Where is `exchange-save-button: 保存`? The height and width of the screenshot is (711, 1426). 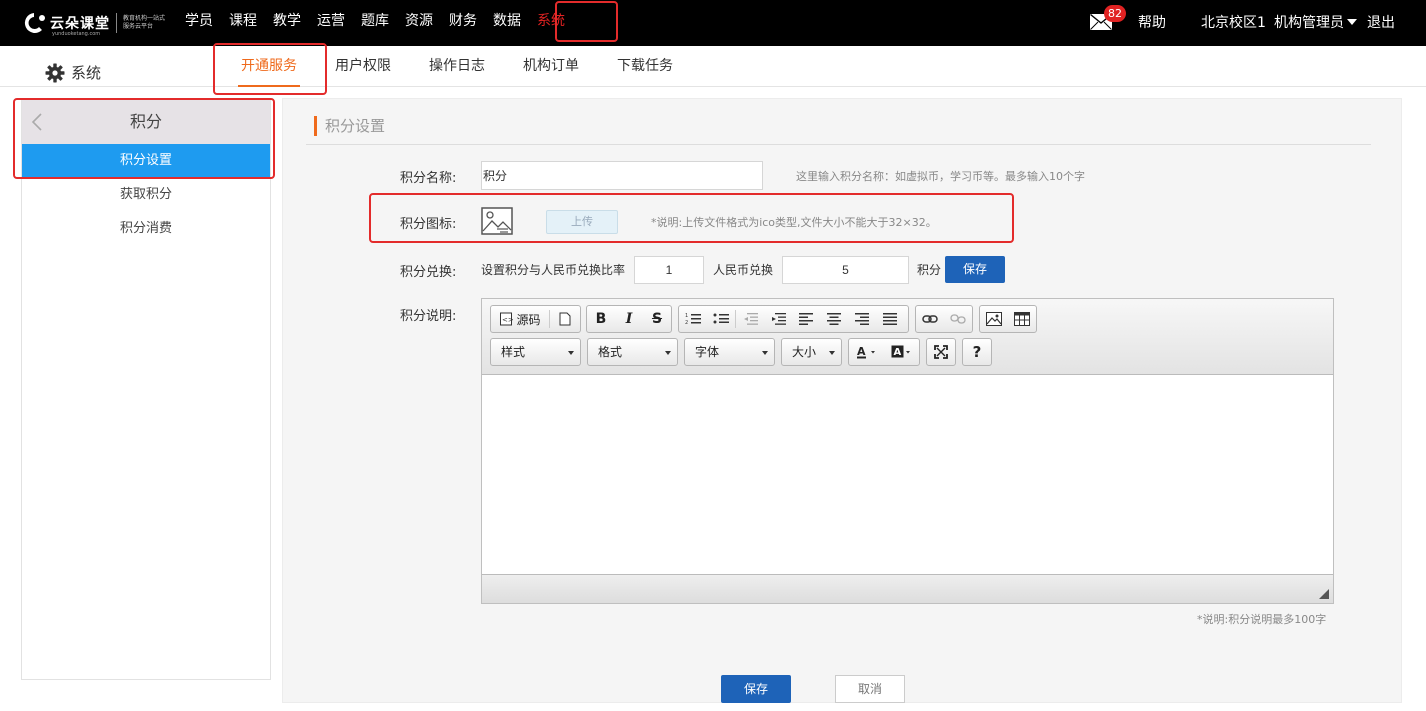 exchange-save-button: 保存 is located at coordinates (975, 269).